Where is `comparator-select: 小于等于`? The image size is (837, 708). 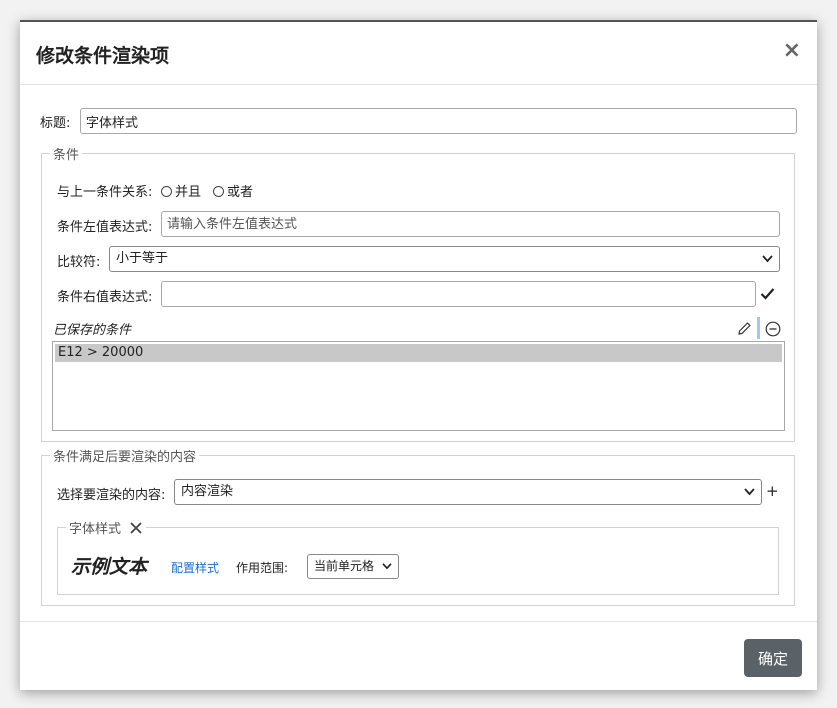
comparator-select: 小于等于 is located at coordinates (444, 259).